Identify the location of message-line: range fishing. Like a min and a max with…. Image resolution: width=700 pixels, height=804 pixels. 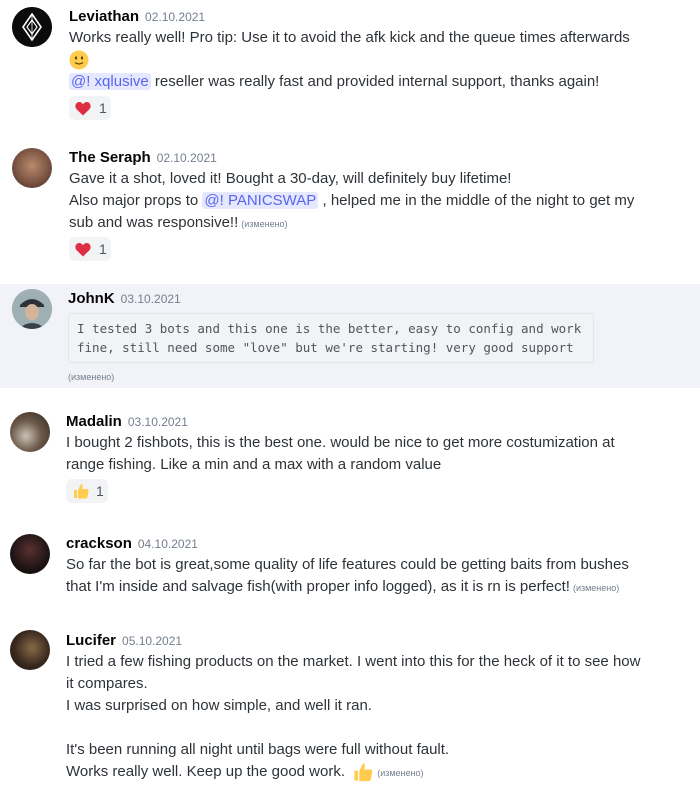
(254, 464).